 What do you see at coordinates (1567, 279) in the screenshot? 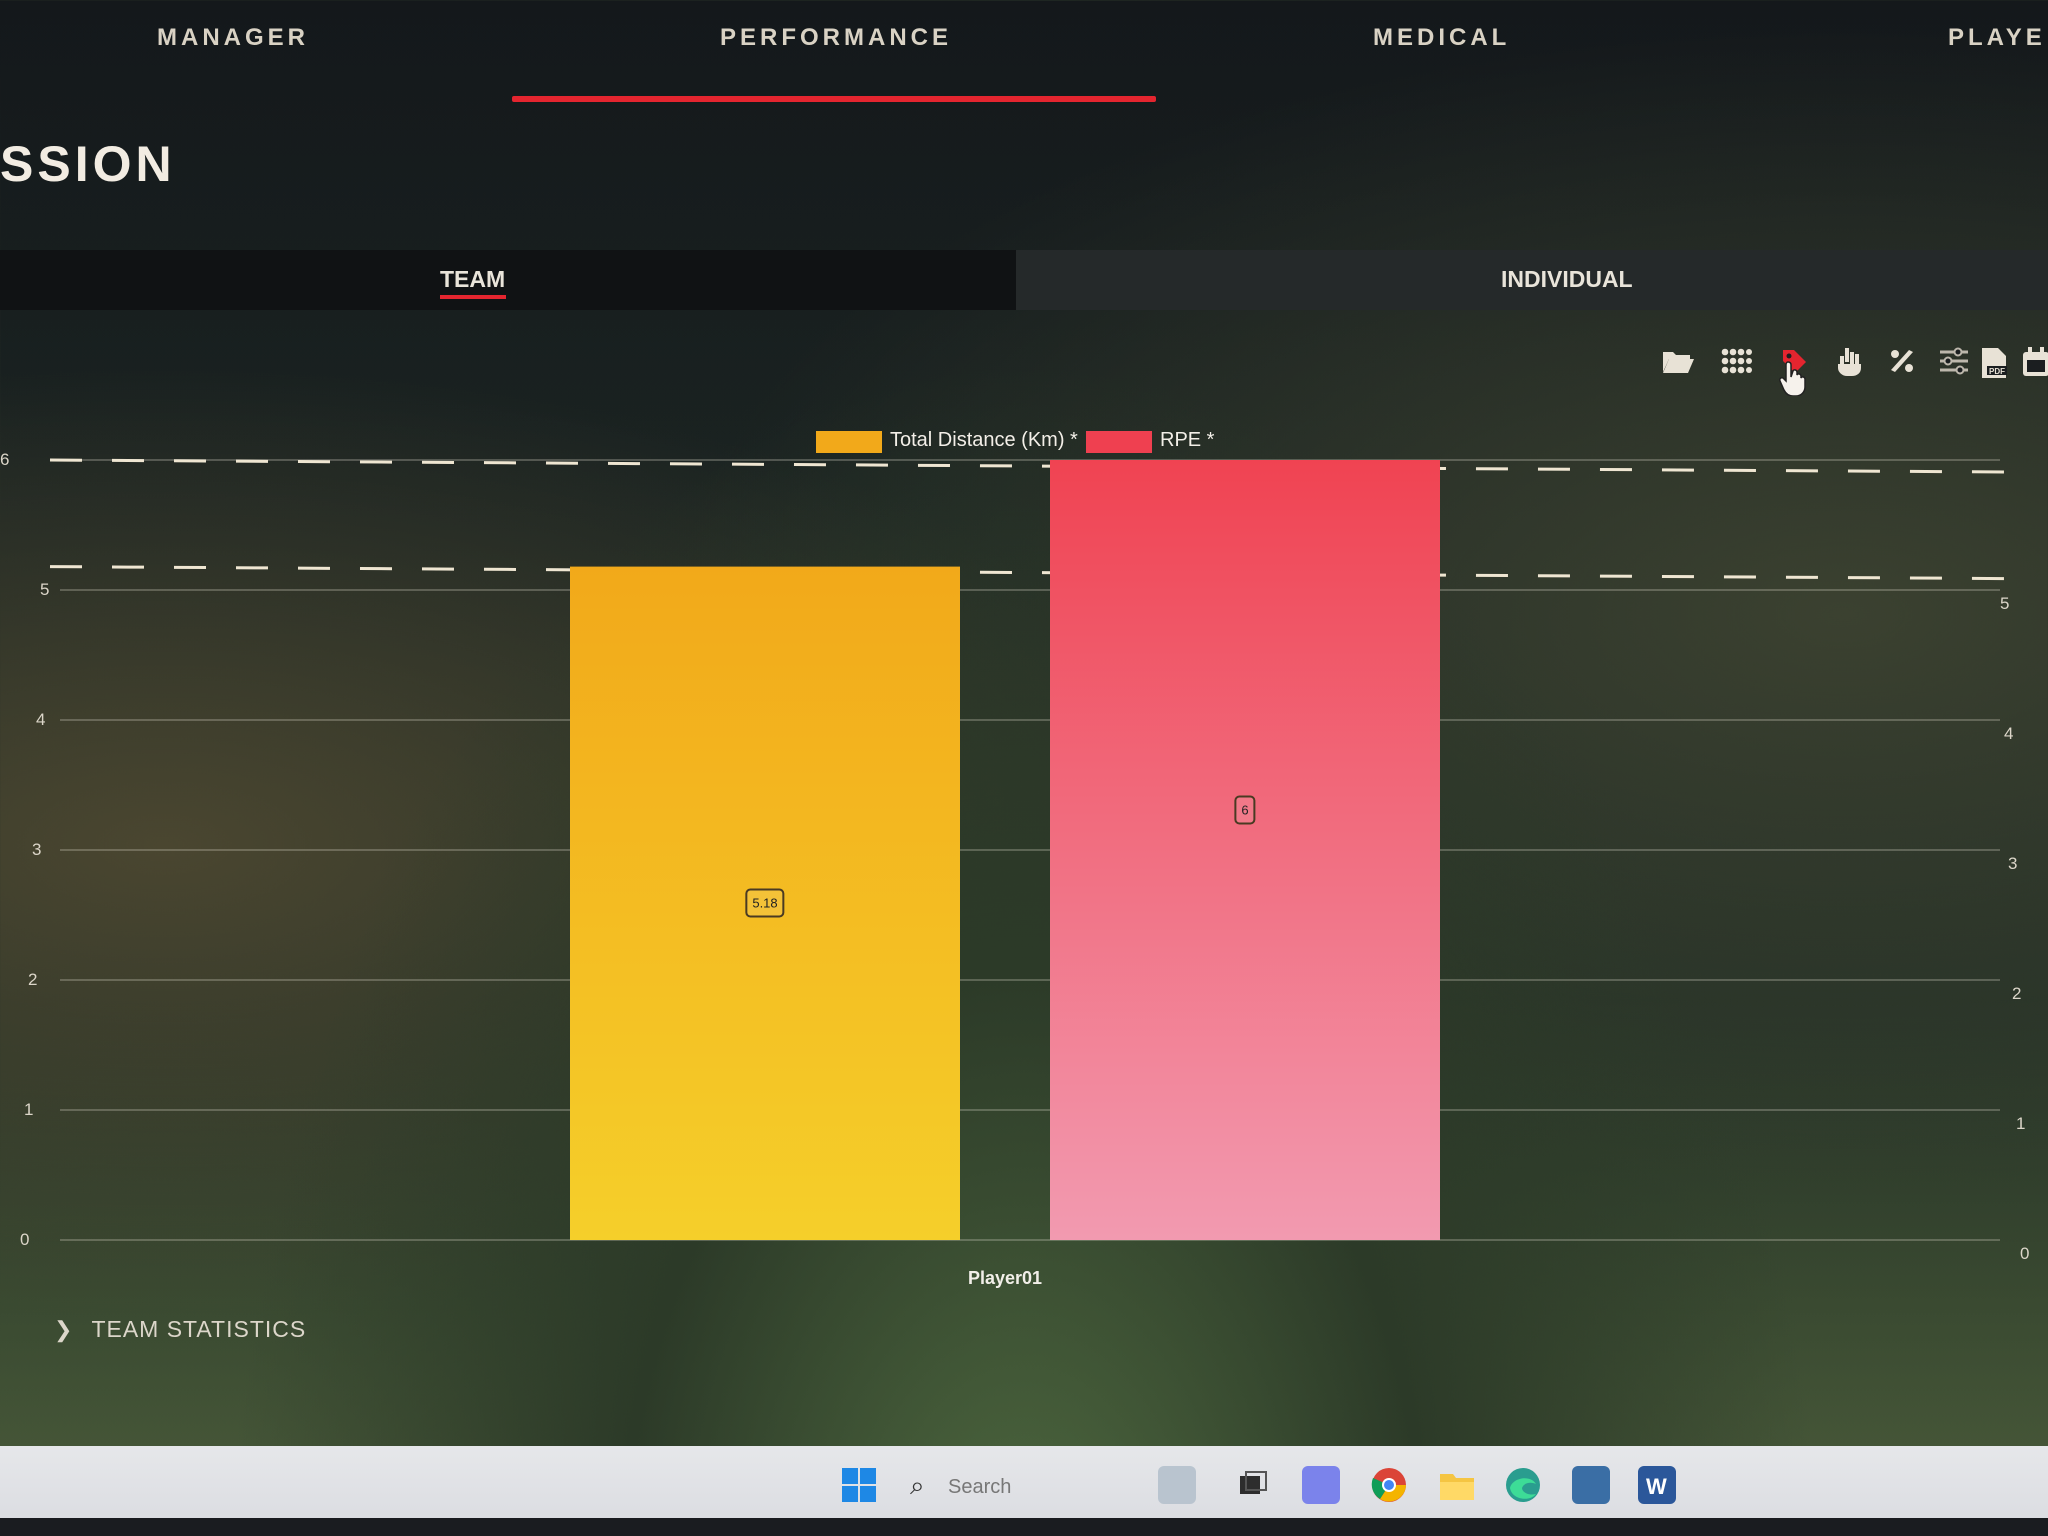
I see `tab-individual-label: INDIVIDUAL` at bounding box center [1567, 279].